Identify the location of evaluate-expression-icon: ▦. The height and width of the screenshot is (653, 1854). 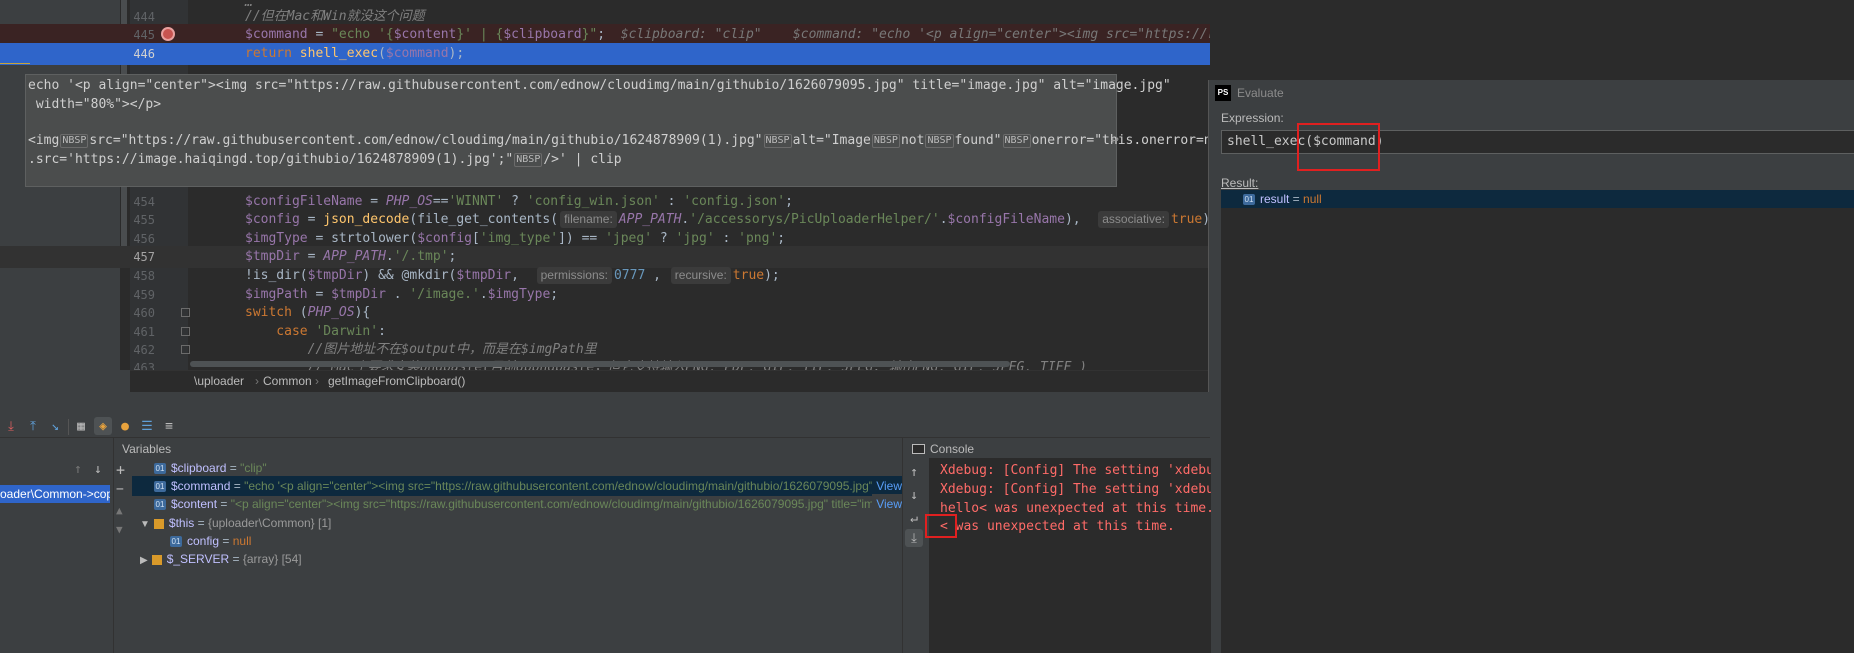
(81, 426).